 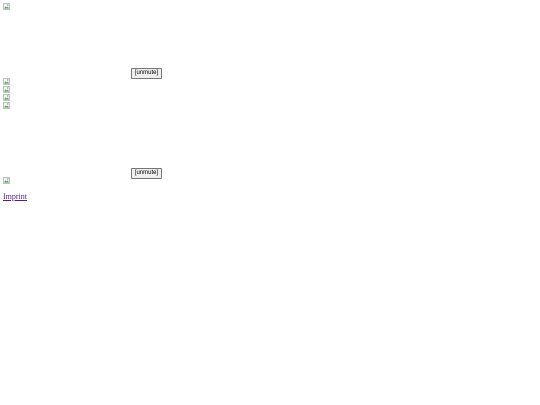 I want to click on imprint-link: Imprint, so click(x=15, y=196).